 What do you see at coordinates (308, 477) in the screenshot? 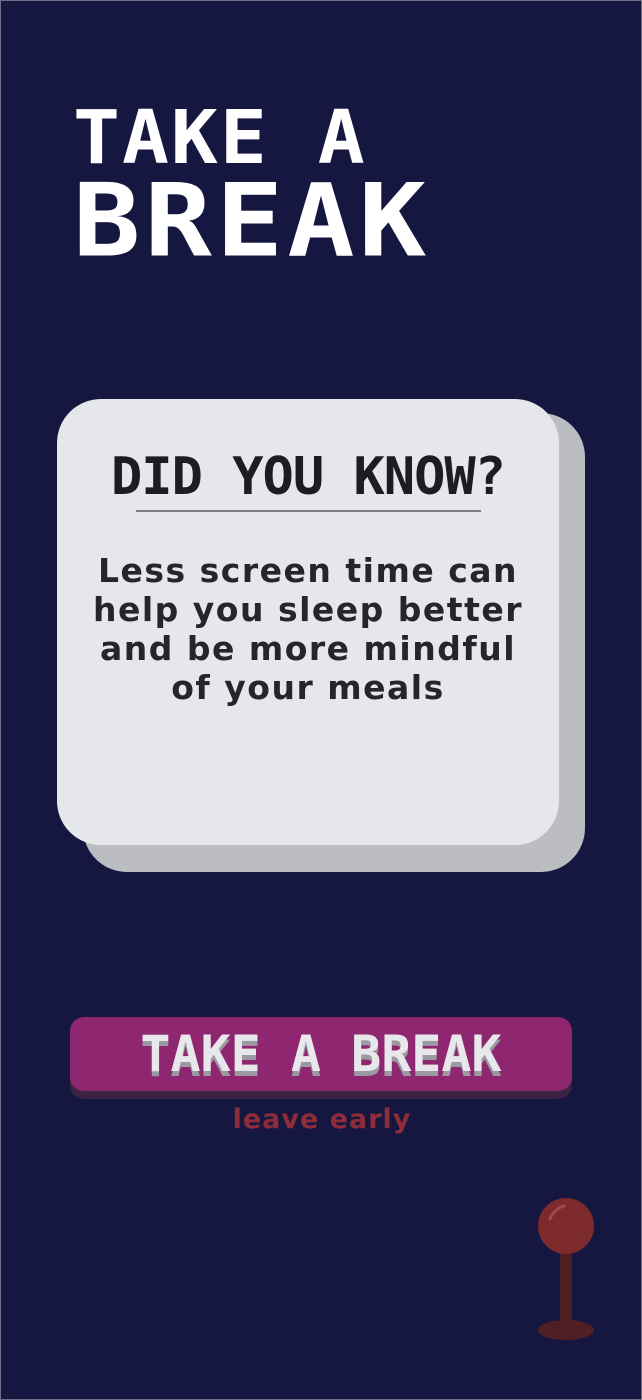
I see `fact-card-heading: DID YOU KNOW?` at bounding box center [308, 477].